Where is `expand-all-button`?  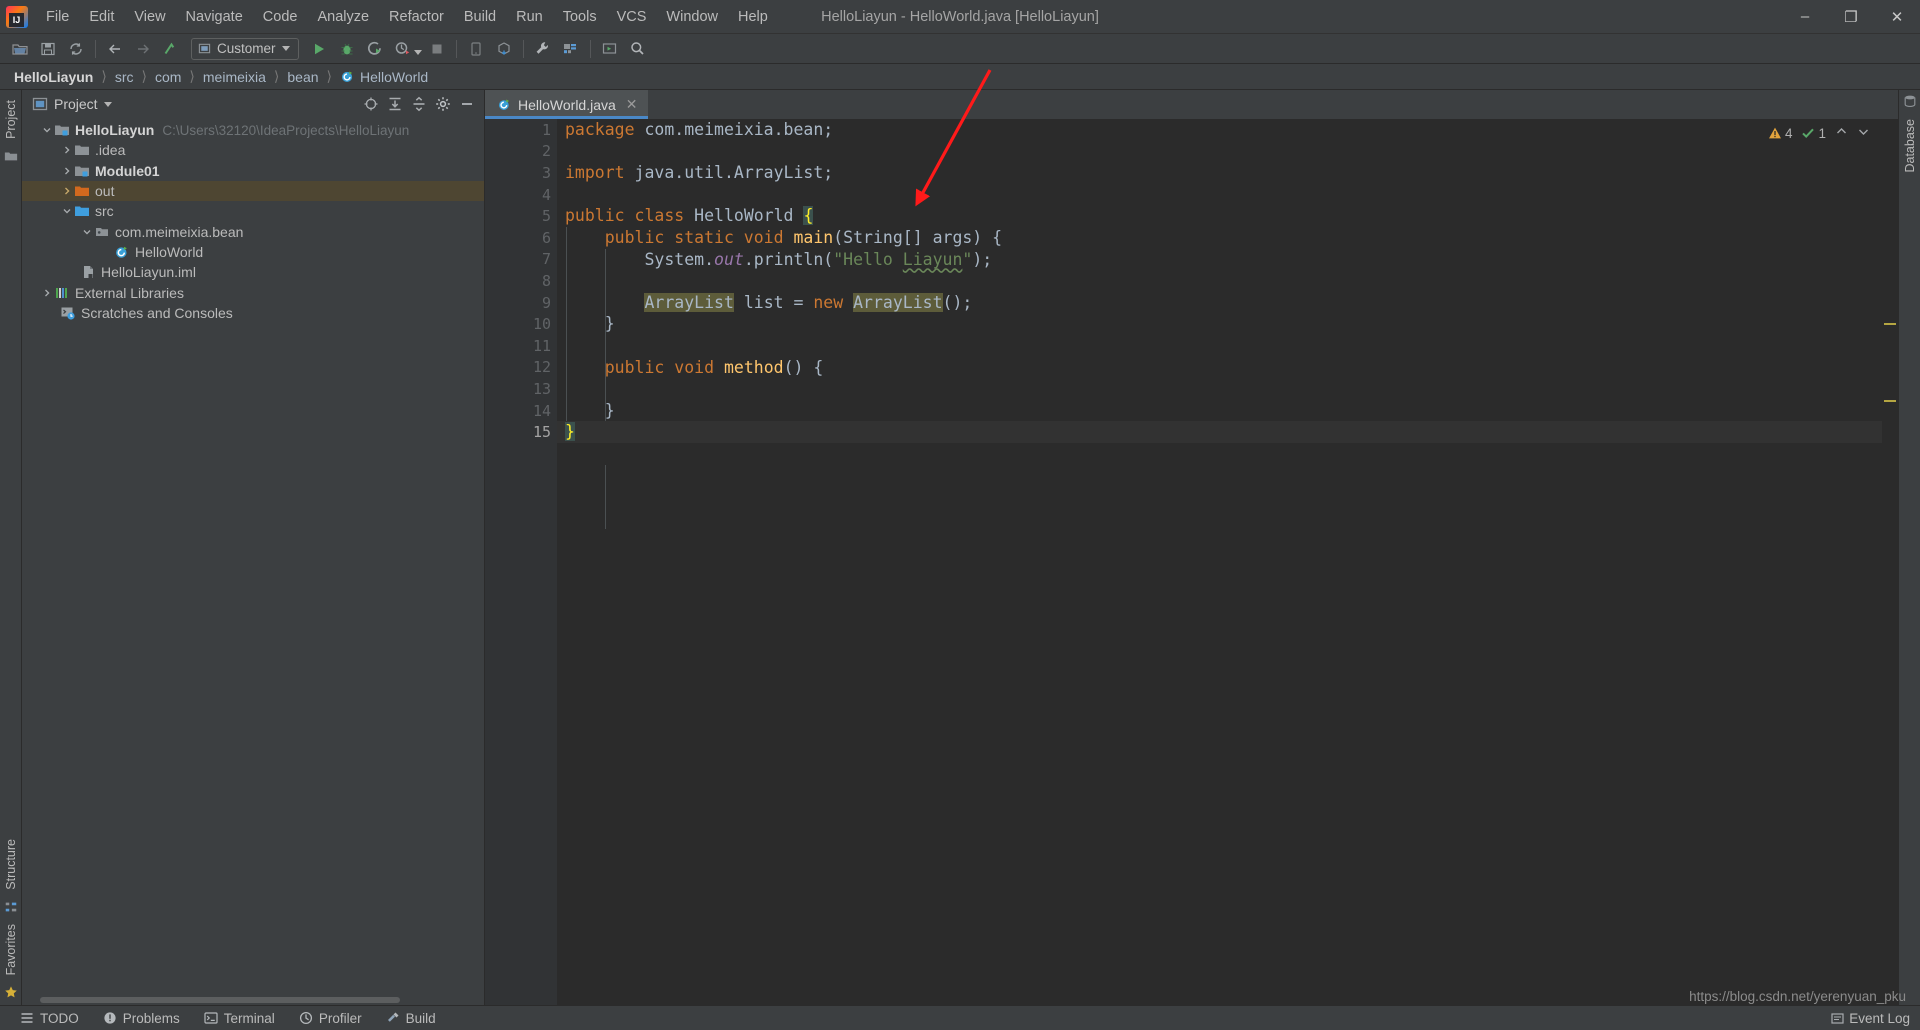 expand-all-button is located at coordinates (395, 104).